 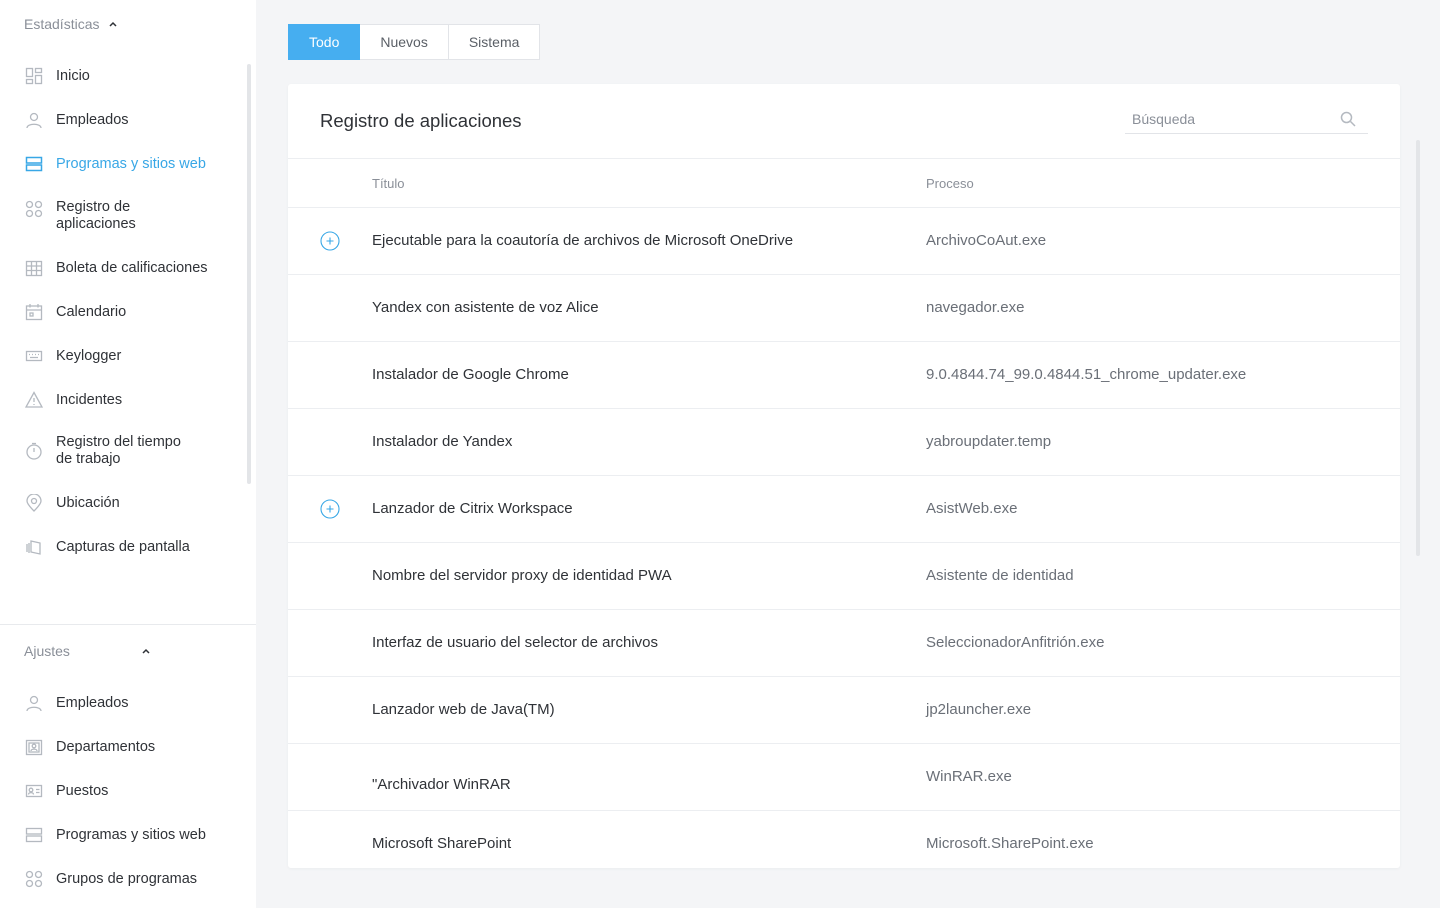 What do you see at coordinates (96, 215) in the screenshot?
I see `sidebar-item-label: Registro de aplicaciones` at bounding box center [96, 215].